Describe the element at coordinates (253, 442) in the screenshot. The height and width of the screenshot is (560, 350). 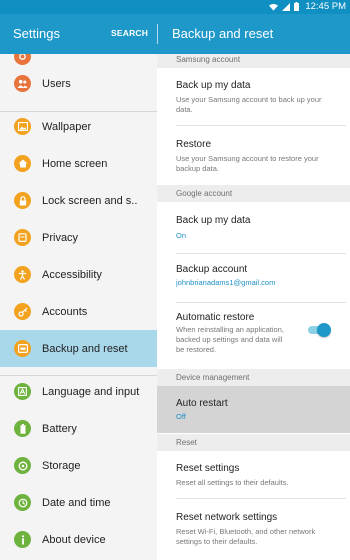
I see `section-header-reset: Reset` at that location.